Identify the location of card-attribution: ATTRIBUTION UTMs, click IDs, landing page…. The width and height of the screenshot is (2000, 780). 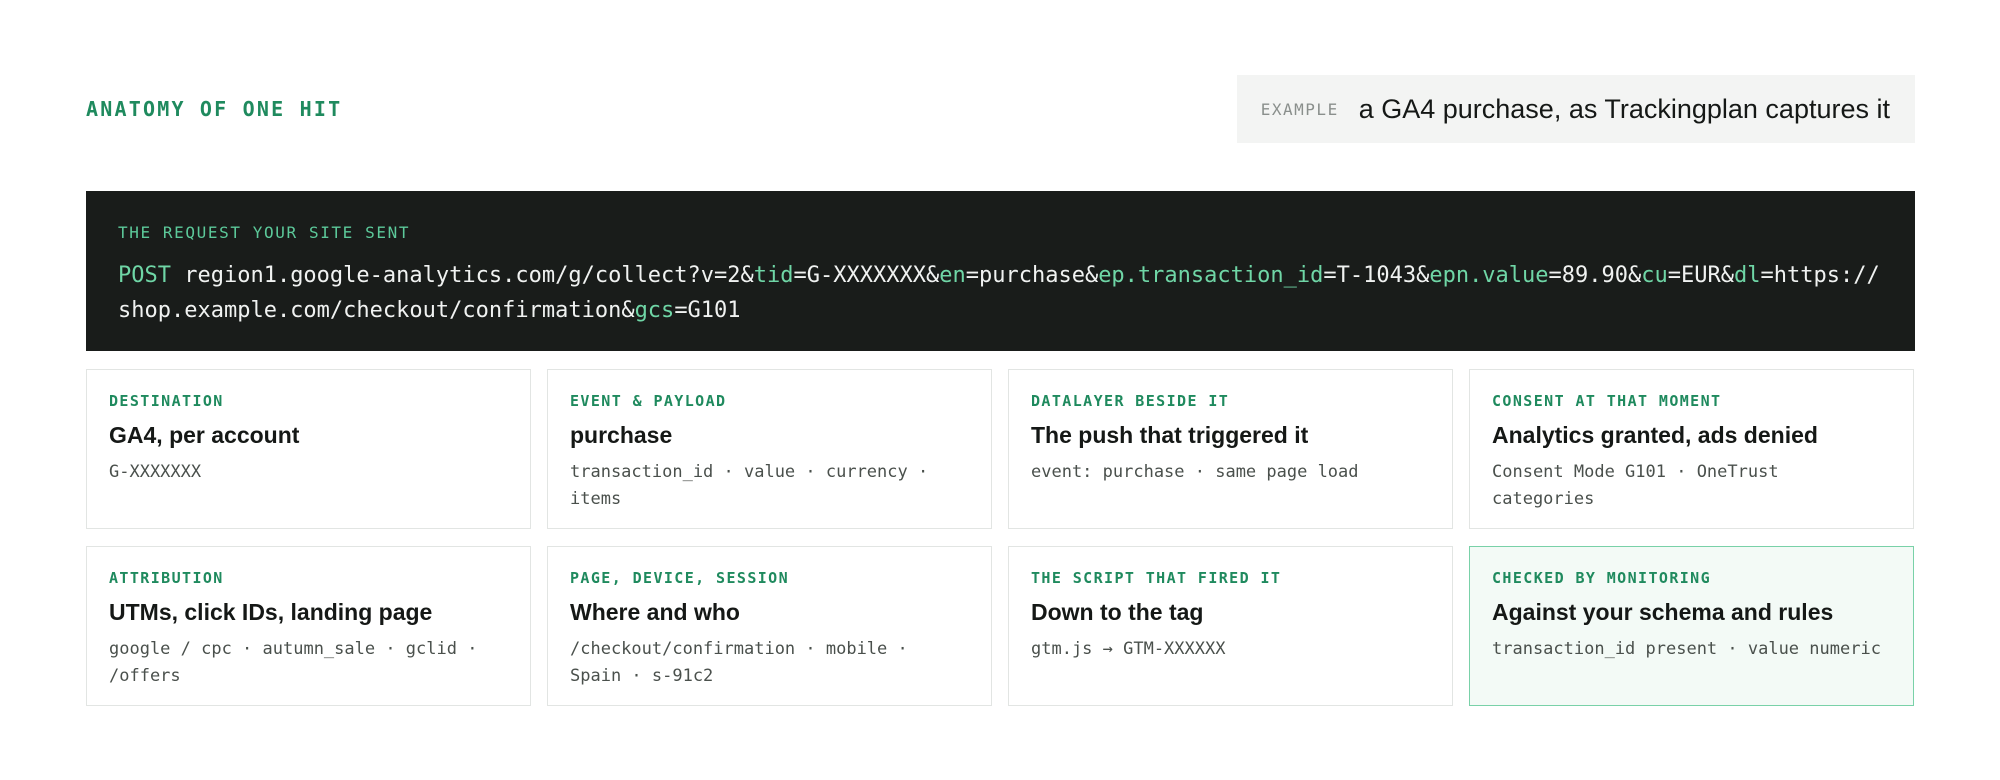
(308, 626).